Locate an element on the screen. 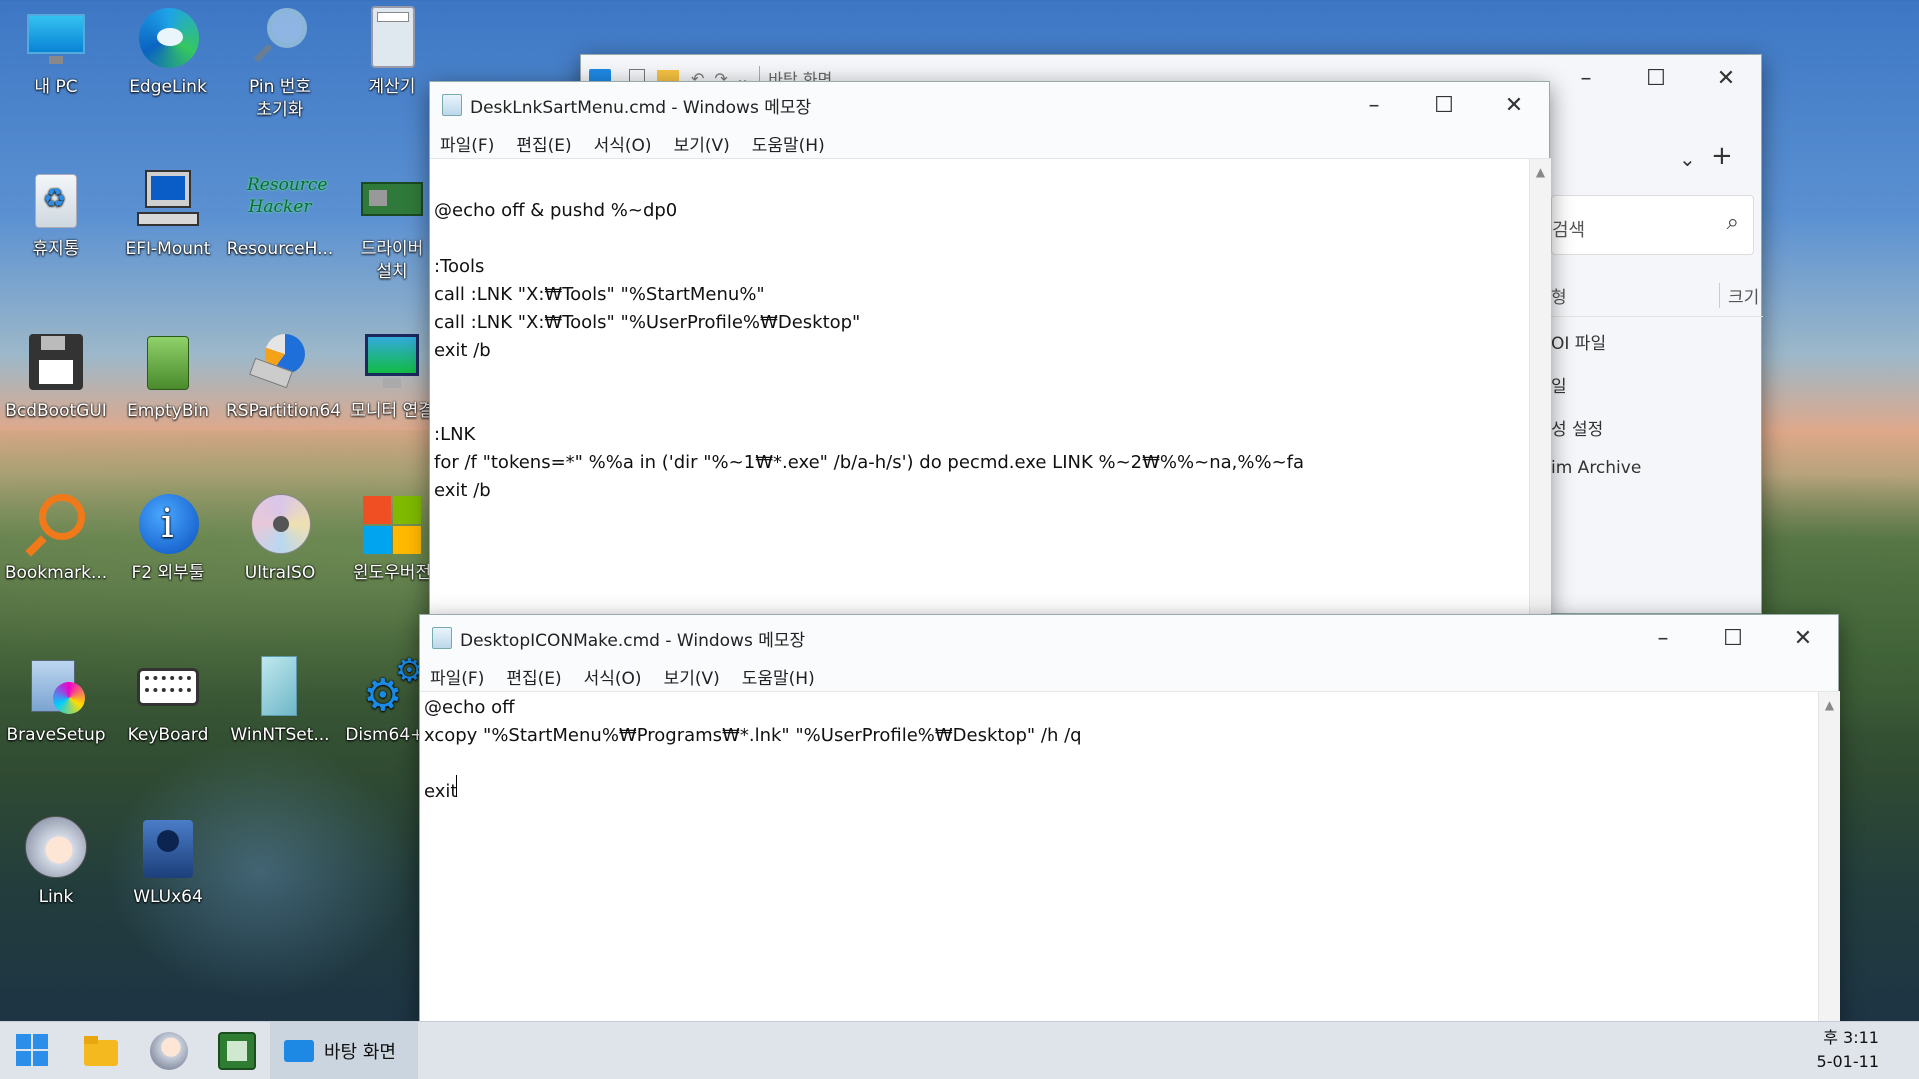 The height and width of the screenshot is (1079, 1919). keyboard-icon is located at coordinates (168, 687).